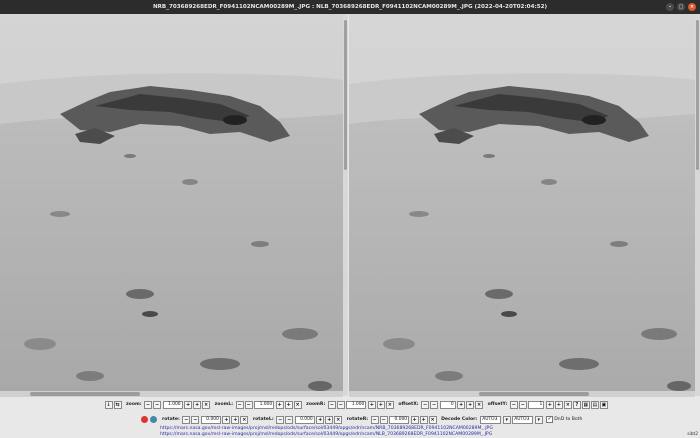 The width and height of the screenshot is (700, 438). I want to click on offsetX-inc-button: +, so click(461, 404).